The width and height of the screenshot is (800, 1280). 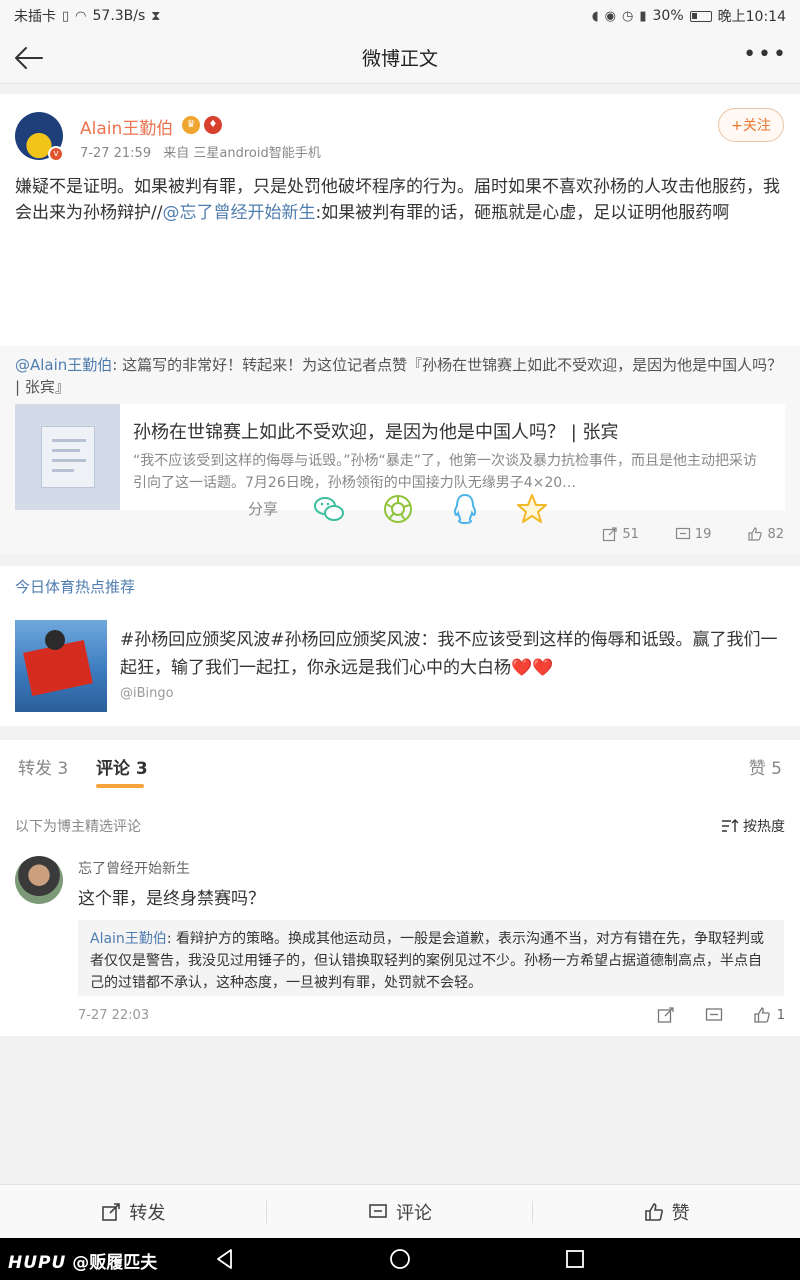 I want to click on nav-back-icon, so click(x=225, y=1259).